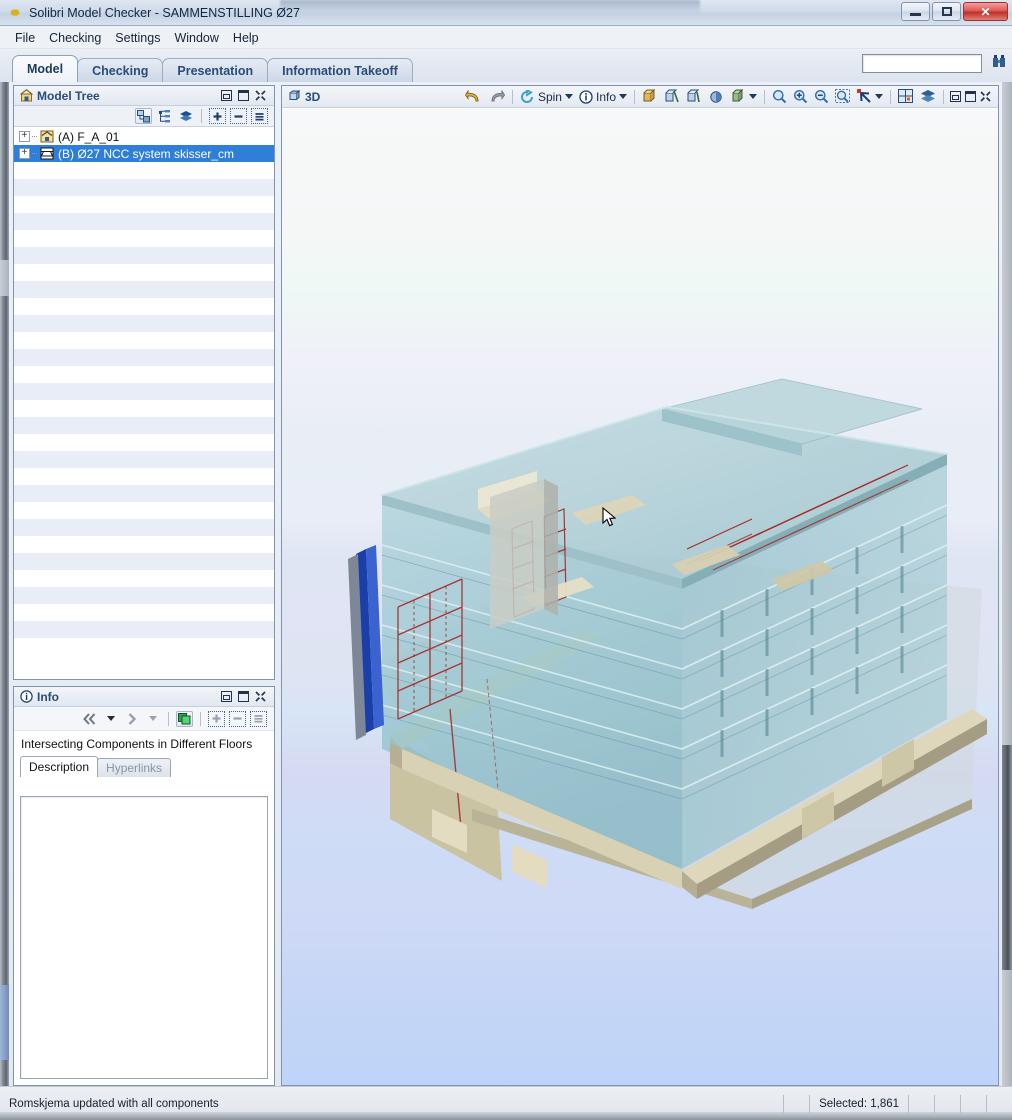 The width and height of the screenshot is (1012, 1120). What do you see at coordinates (164, 116) in the screenshot?
I see `tree-structure-icon` at bounding box center [164, 116].